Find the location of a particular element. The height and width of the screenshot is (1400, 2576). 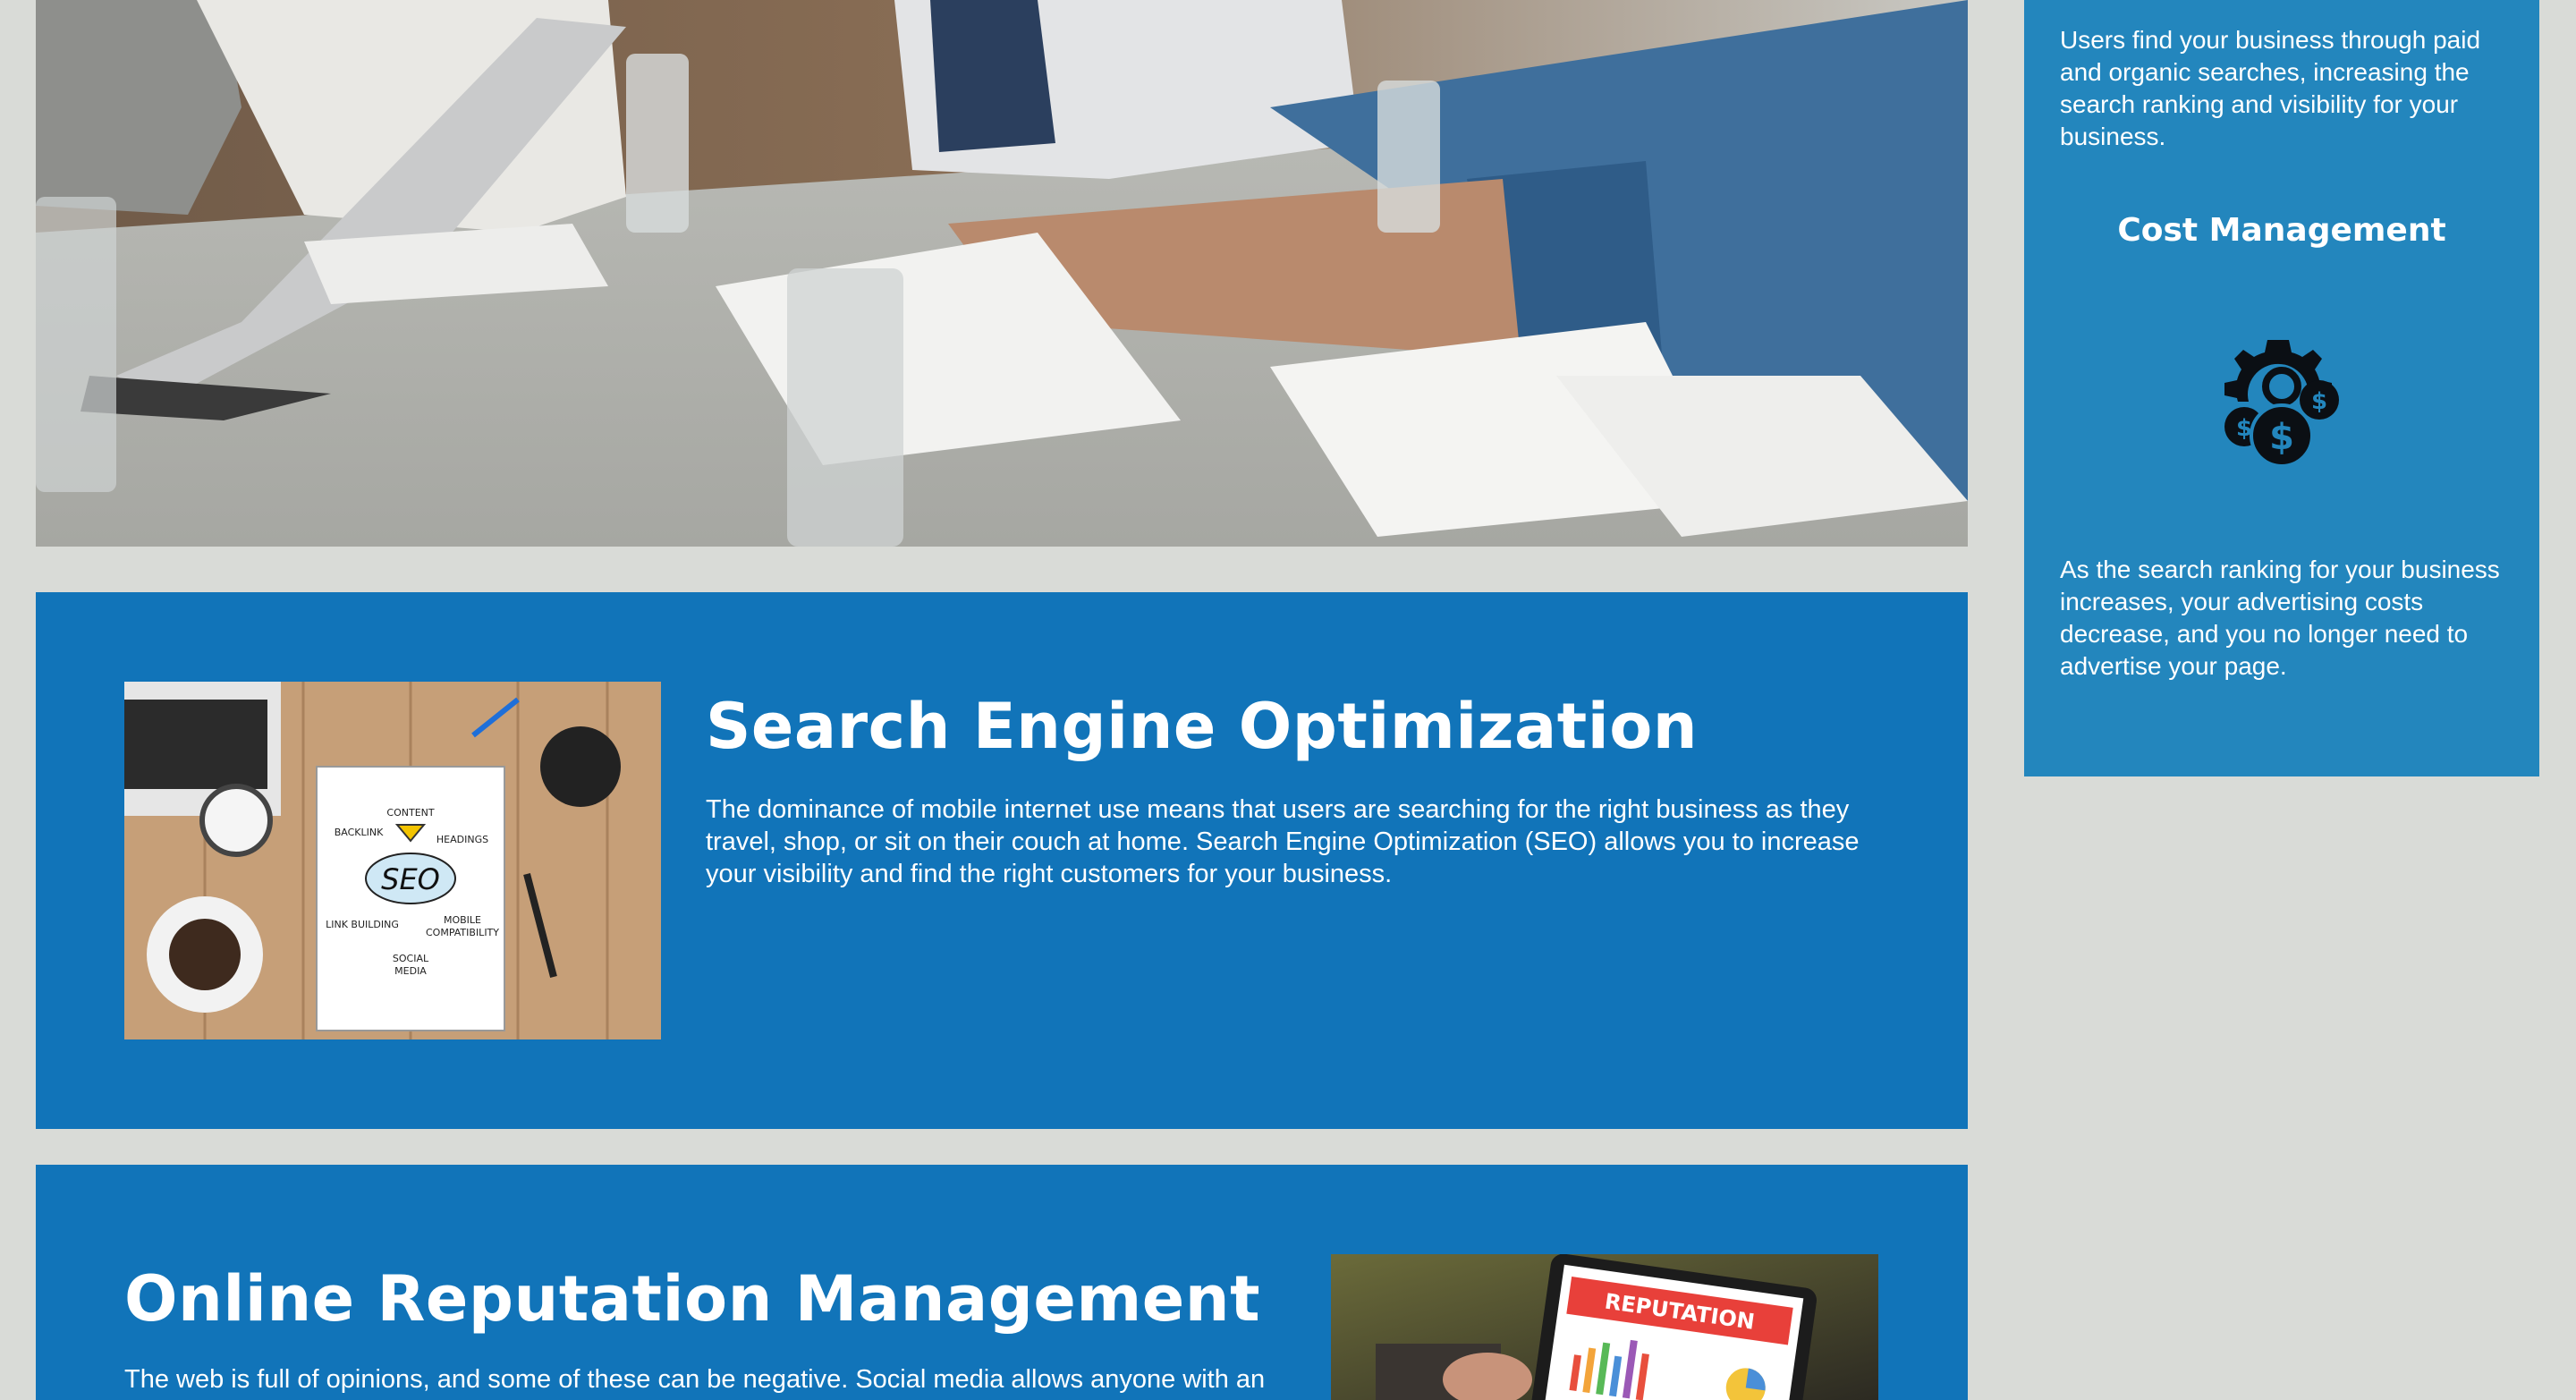

seo-image-label-content: CONTENT is located at coordinates (410, 813).